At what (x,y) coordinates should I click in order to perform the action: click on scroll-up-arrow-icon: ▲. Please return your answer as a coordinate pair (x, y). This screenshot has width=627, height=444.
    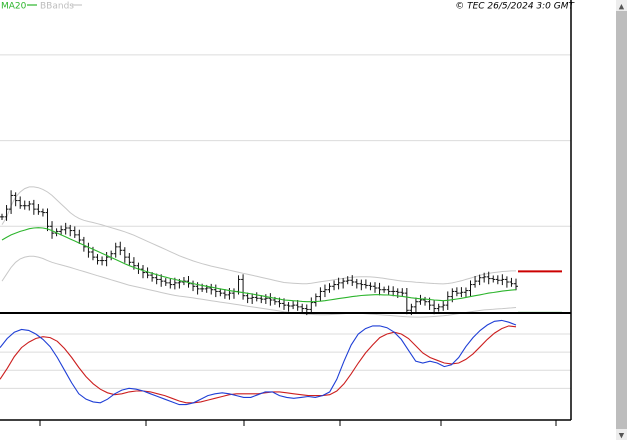
    Looking at the image, I should click on (622, 7).